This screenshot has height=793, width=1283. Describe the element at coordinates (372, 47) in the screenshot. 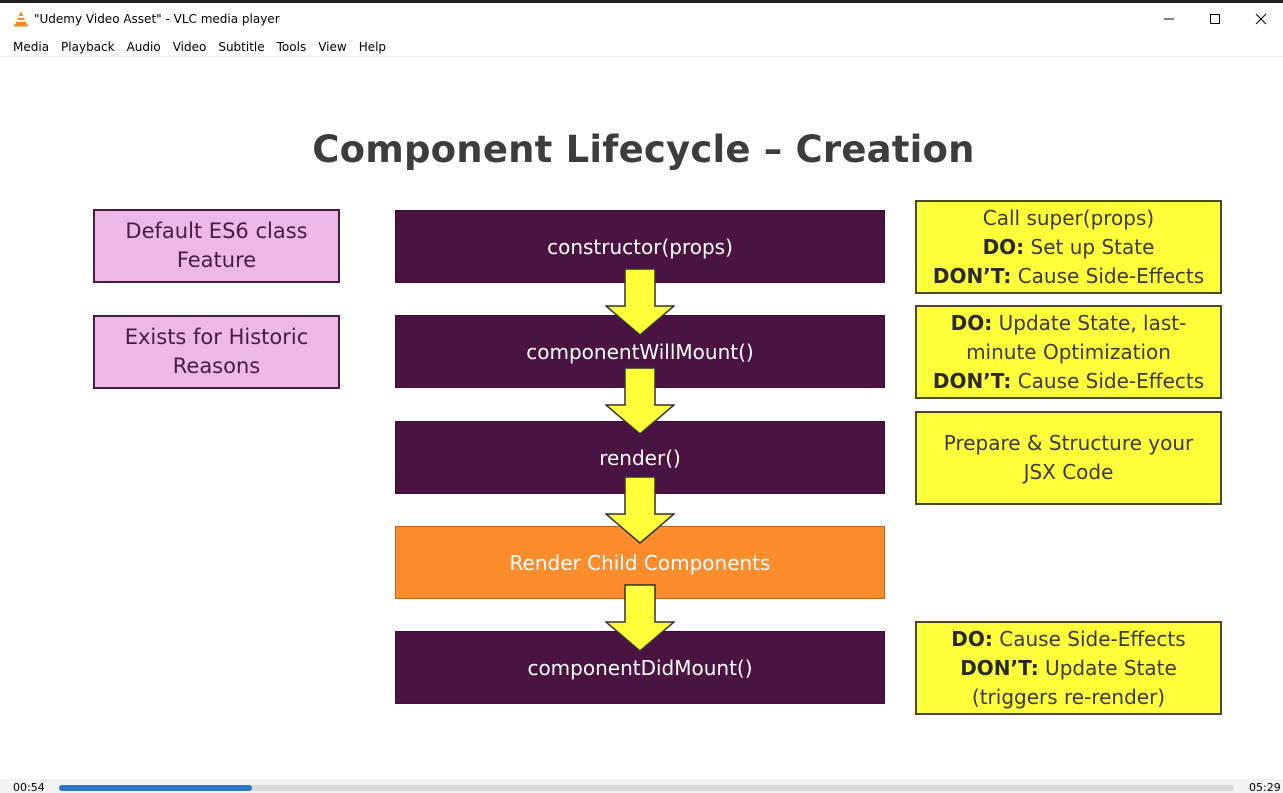

I see `menu-help: Help` at that location.